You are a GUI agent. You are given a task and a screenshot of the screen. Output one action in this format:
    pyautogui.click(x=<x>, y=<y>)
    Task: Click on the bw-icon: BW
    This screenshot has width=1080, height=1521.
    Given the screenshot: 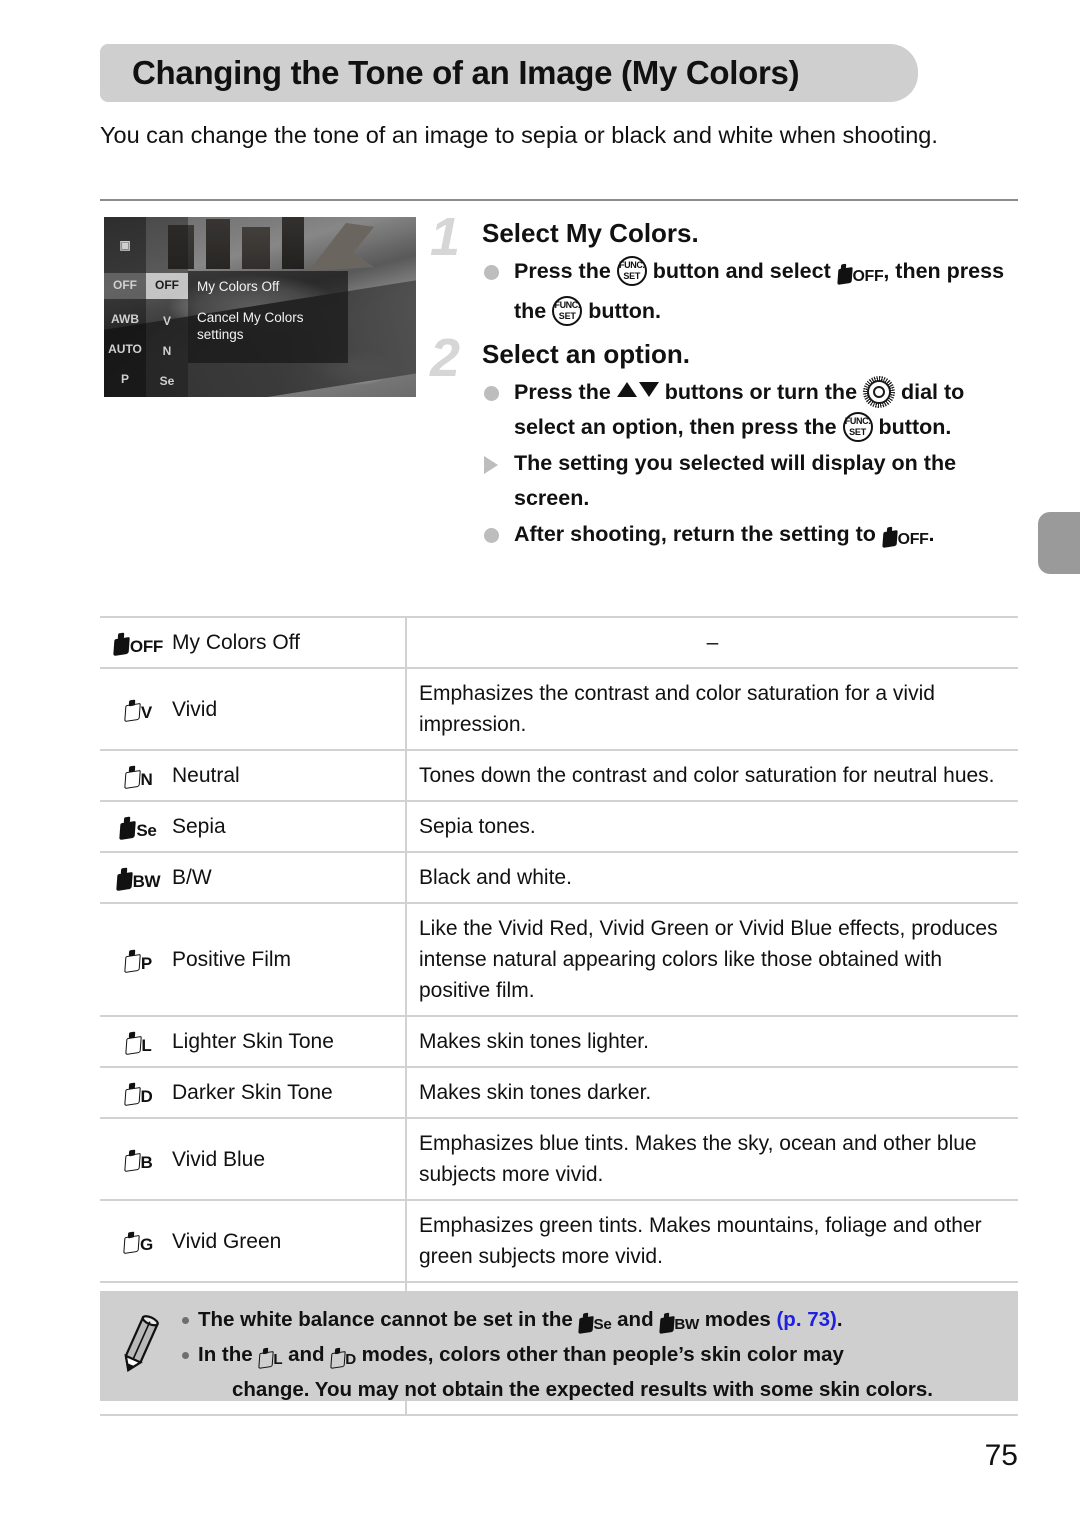 What is the action you would take?
    pyautogui.click(x=679, y=1324)
    